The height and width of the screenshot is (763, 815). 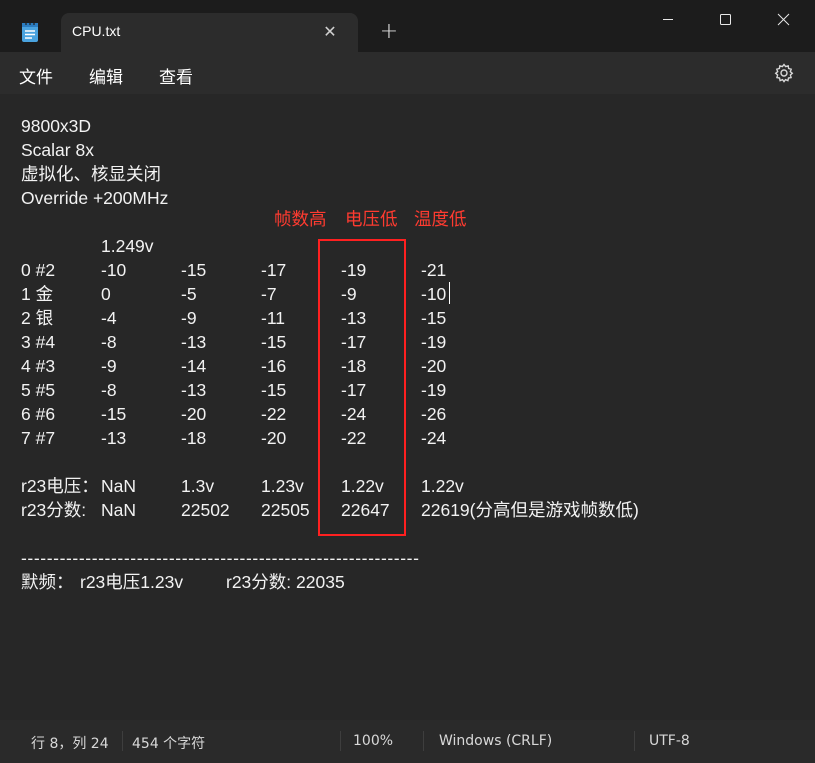 What do you see at coordinates (57, 150) in the screenshot?
I see `text-line: Scalar 8x` at bounding box center [57, 150].